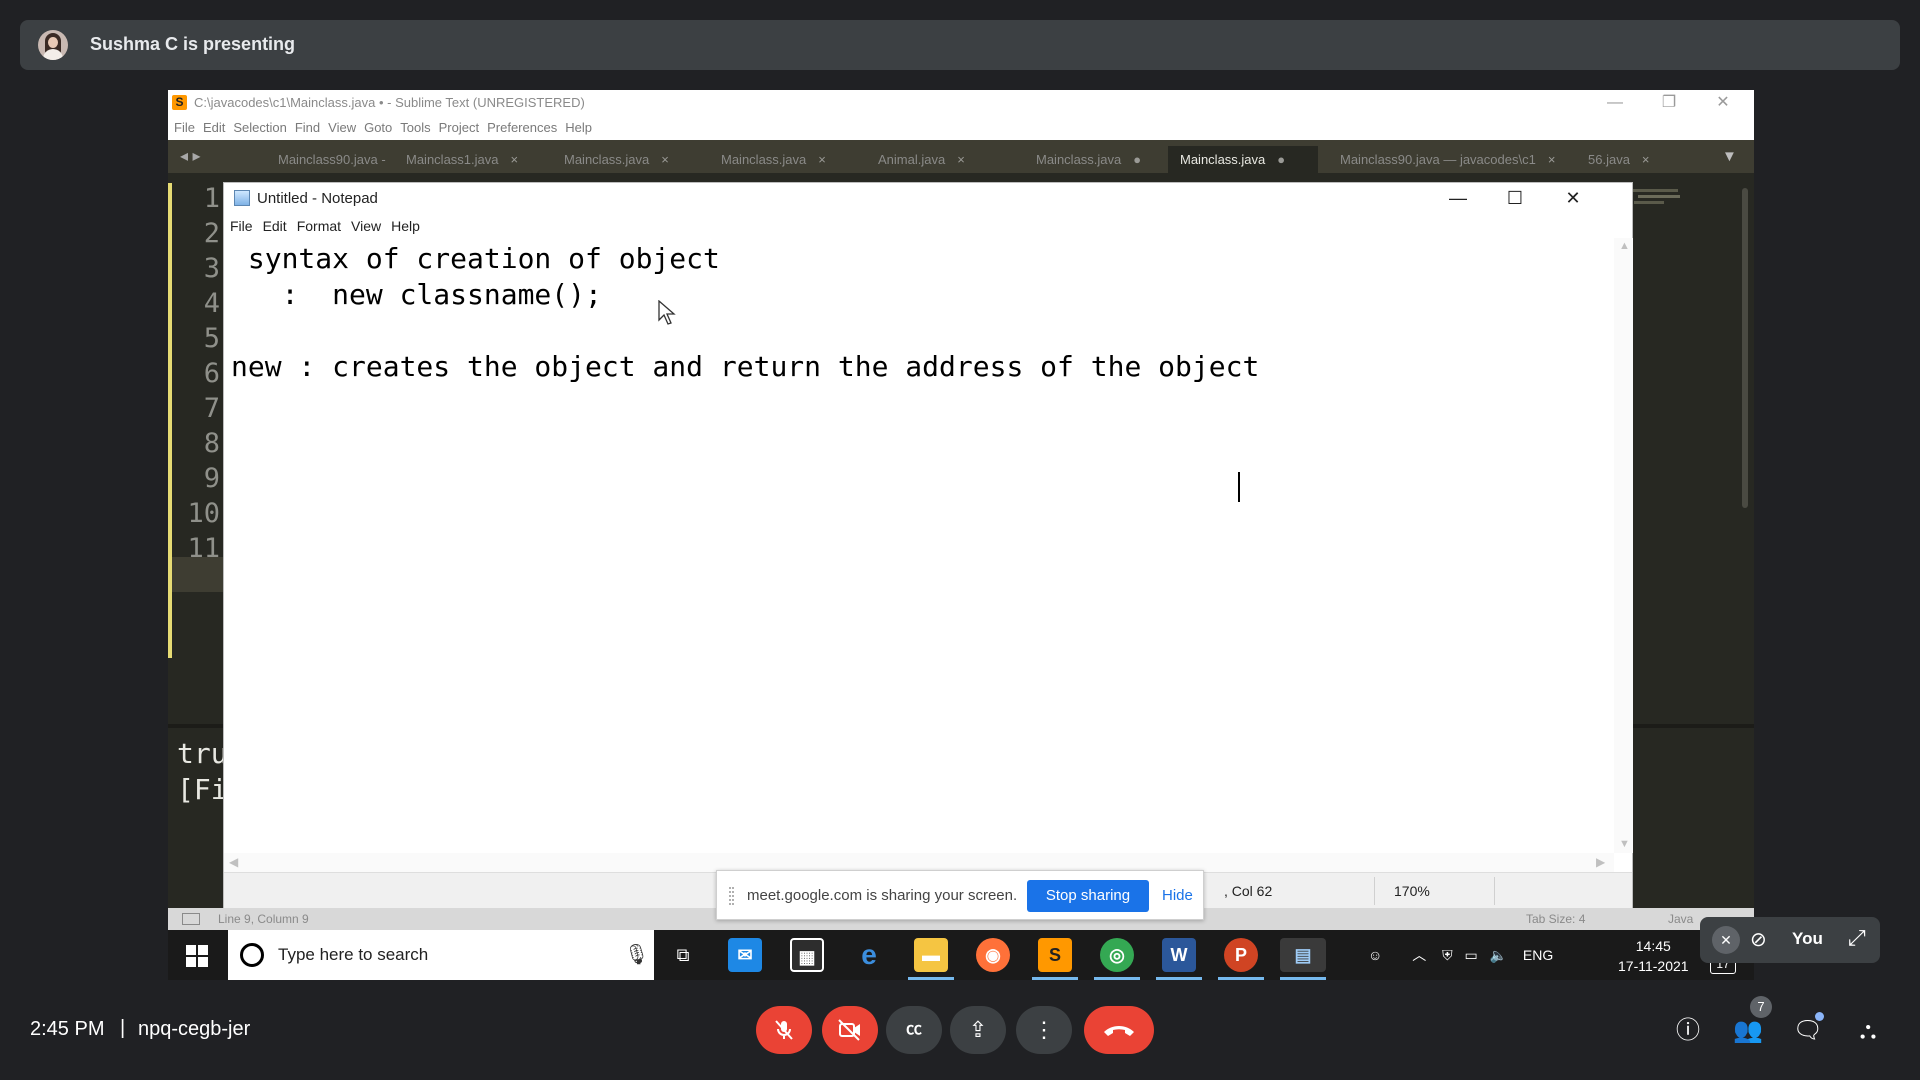 The height and width of the screenshot is (1080, 1920). What do you see at coordinates (1573, 198) in the screenshot?
I see `notepad-close-icon: ✕` at bounding box center [1573, 198].